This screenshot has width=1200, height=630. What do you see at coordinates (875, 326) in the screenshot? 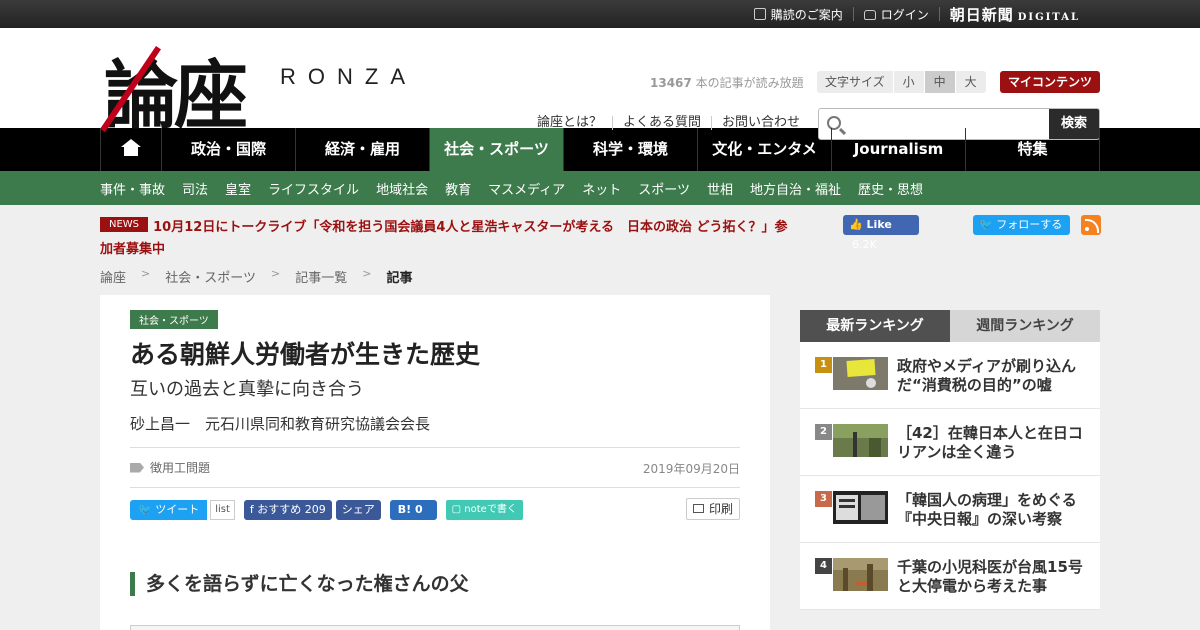
I see `tab-latest-ranking: 最新ランキング` at bounding box center [875, 326].